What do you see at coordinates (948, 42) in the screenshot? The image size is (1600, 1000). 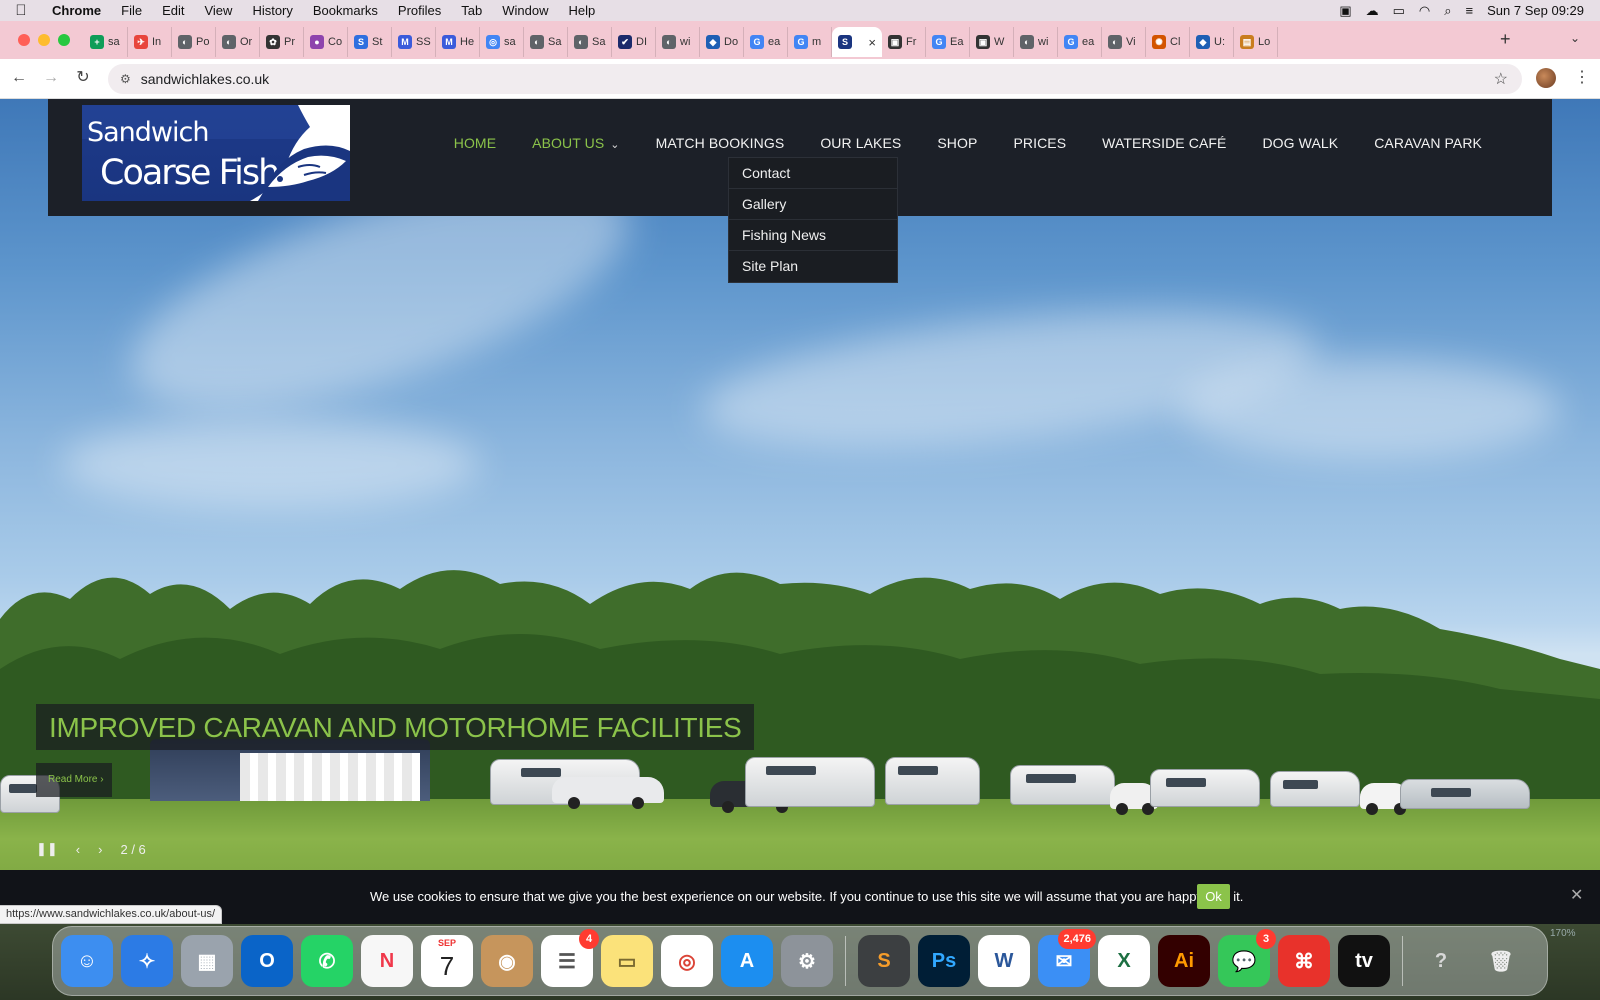 I see `browser-tab: G Ea` at bounding box center [948, 42].